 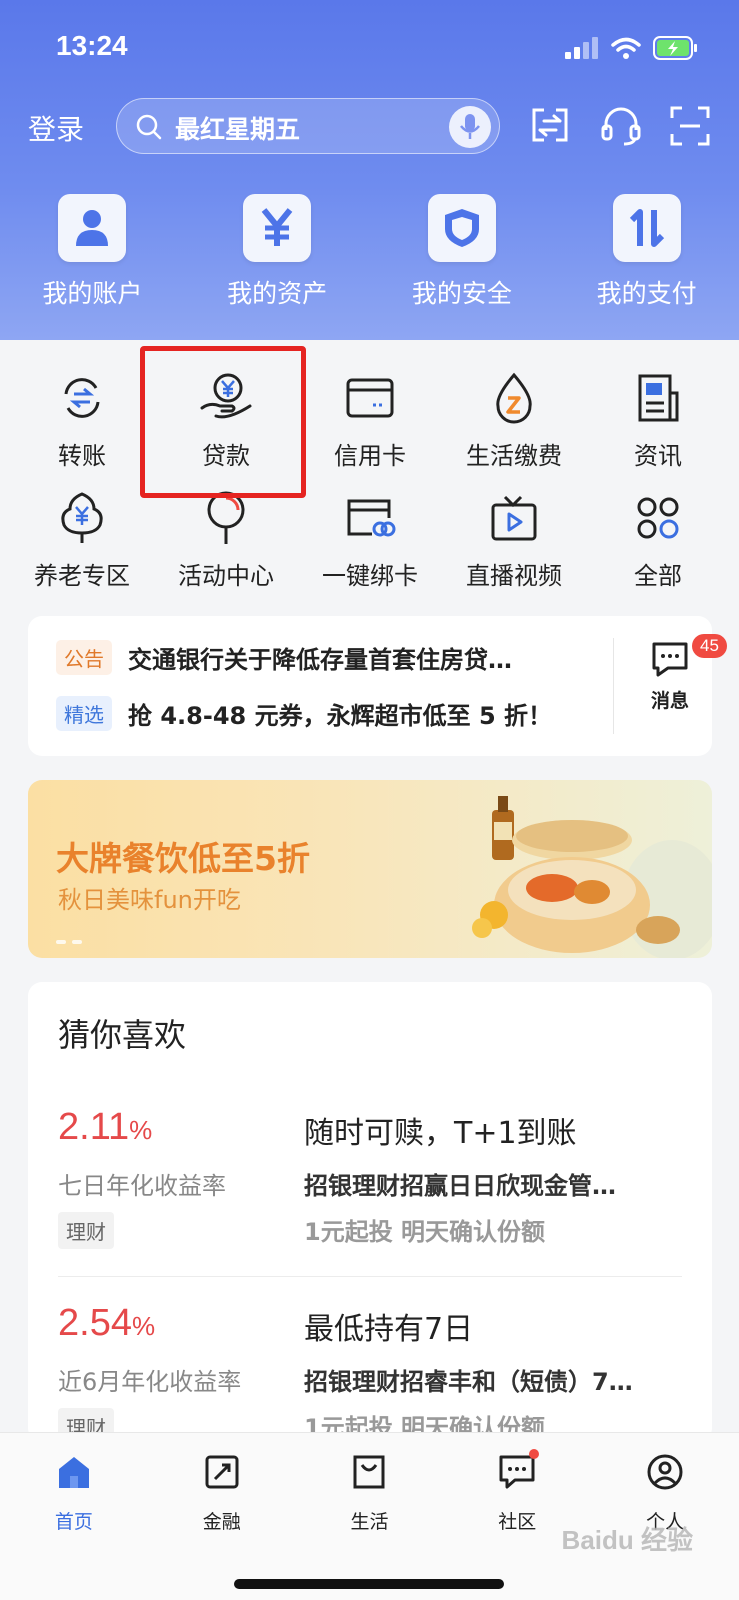 I want to click on service-activity: 活动中心, so click(x=226, y=550).